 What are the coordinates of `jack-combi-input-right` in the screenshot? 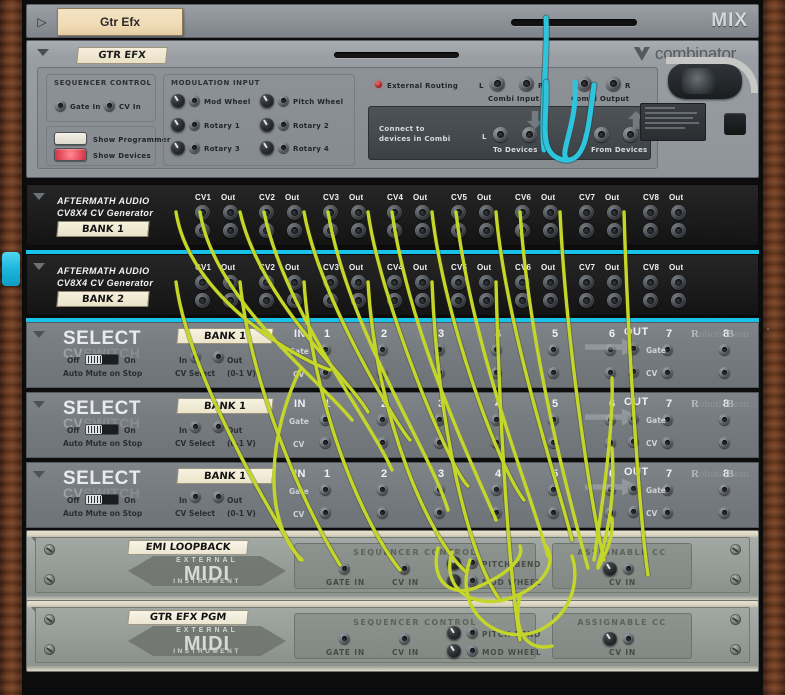 It's located at (526, 83).